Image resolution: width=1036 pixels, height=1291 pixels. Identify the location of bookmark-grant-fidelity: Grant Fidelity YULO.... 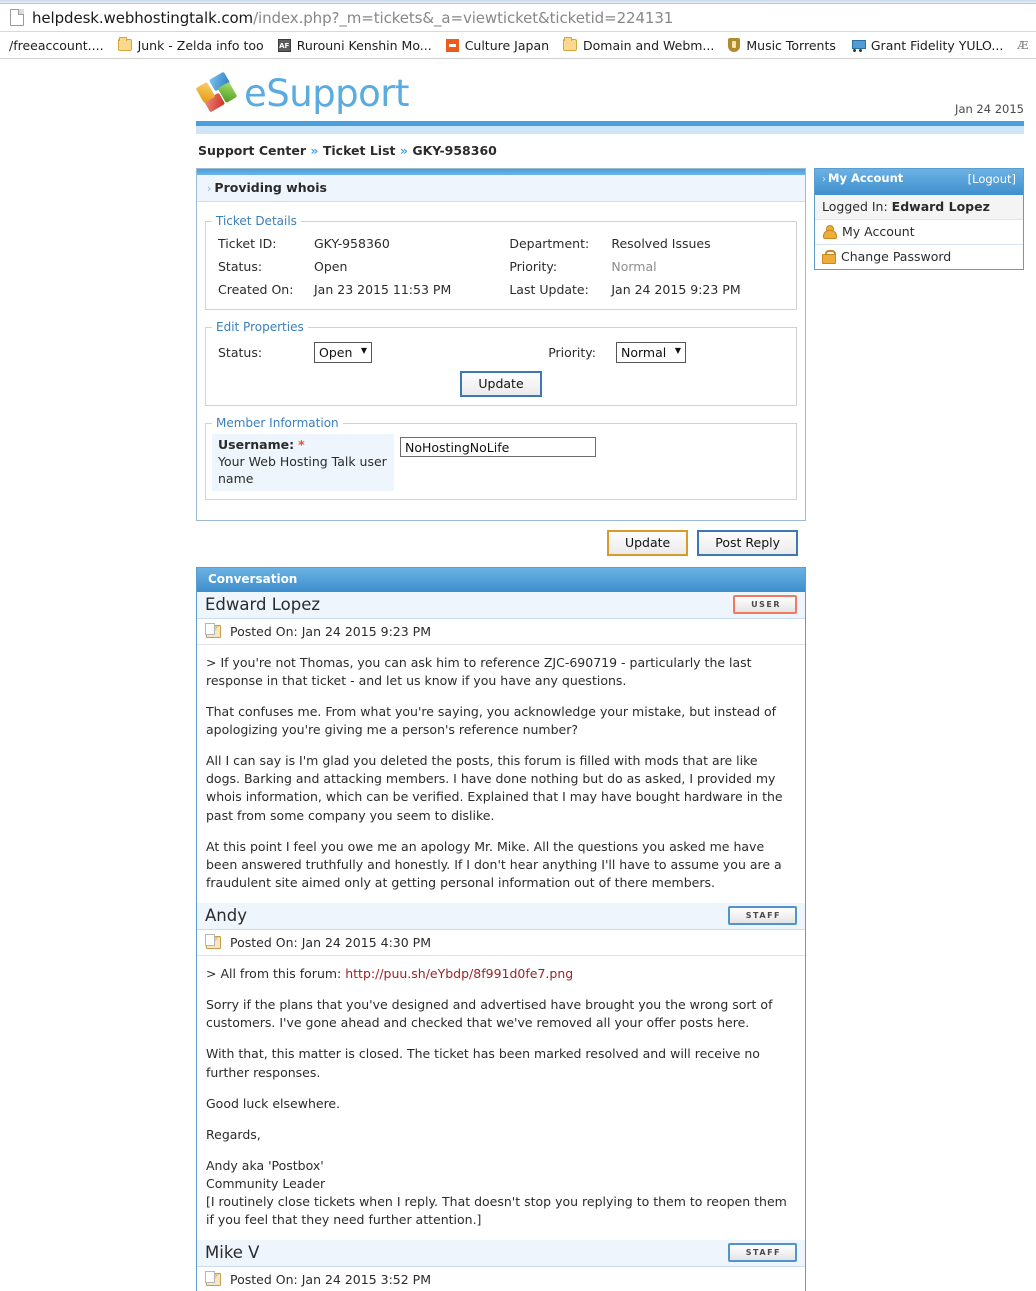
(926, 45).